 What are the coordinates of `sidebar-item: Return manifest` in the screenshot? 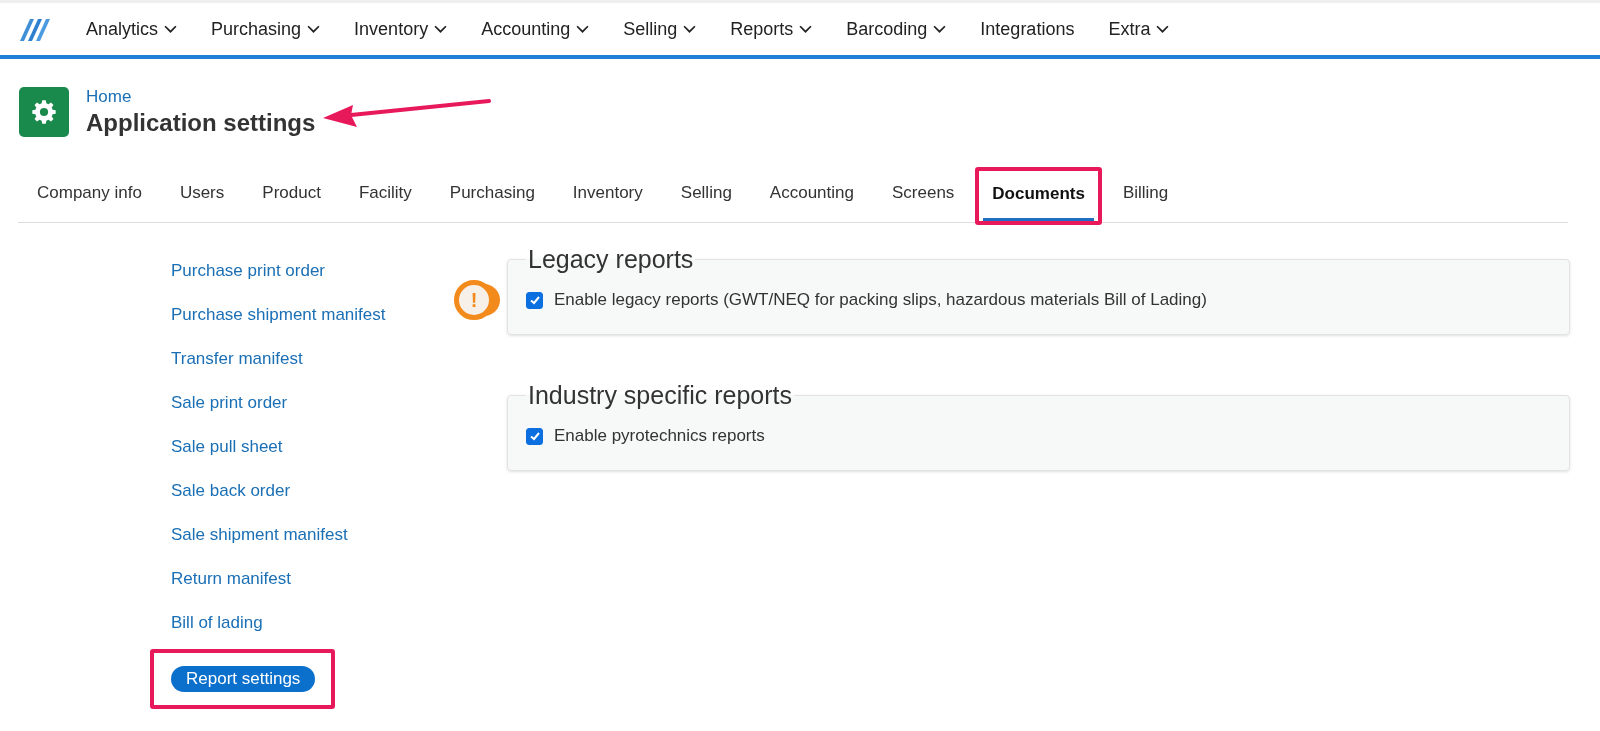 It's located at (231, 579).